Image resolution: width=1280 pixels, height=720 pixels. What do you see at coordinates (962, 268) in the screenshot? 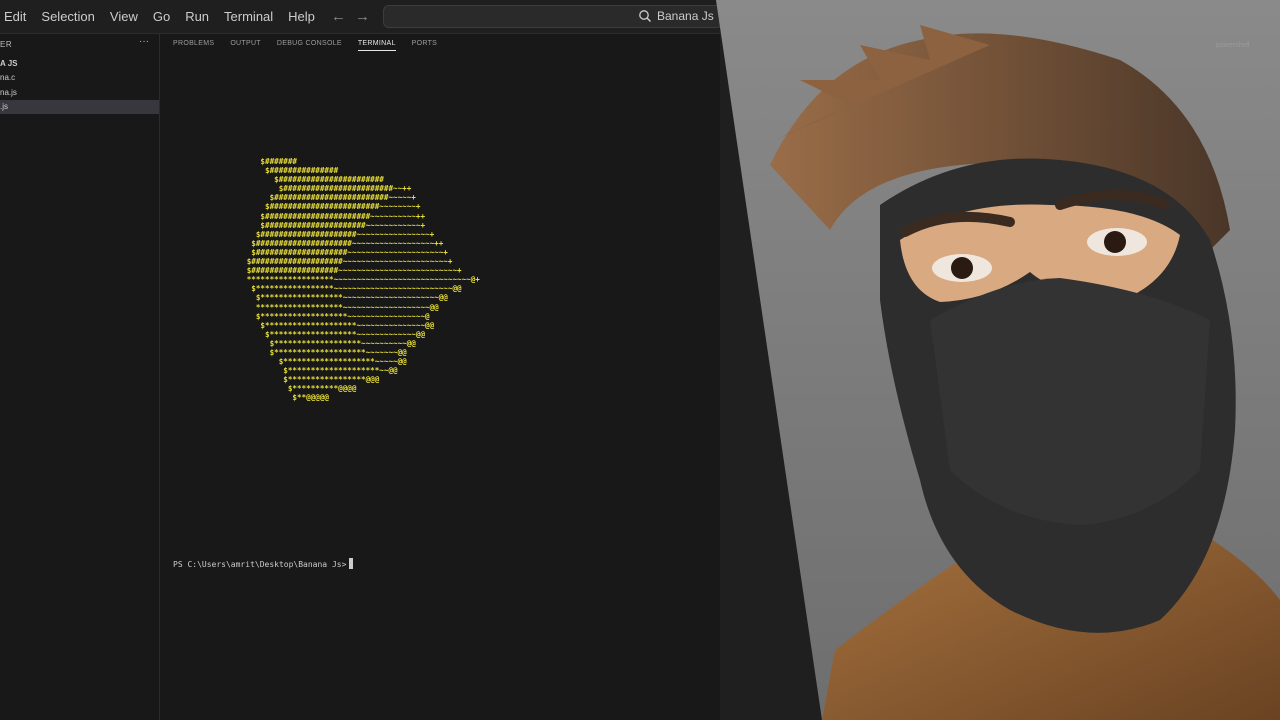
I see `left-iris` at bounding box center [962, 268].